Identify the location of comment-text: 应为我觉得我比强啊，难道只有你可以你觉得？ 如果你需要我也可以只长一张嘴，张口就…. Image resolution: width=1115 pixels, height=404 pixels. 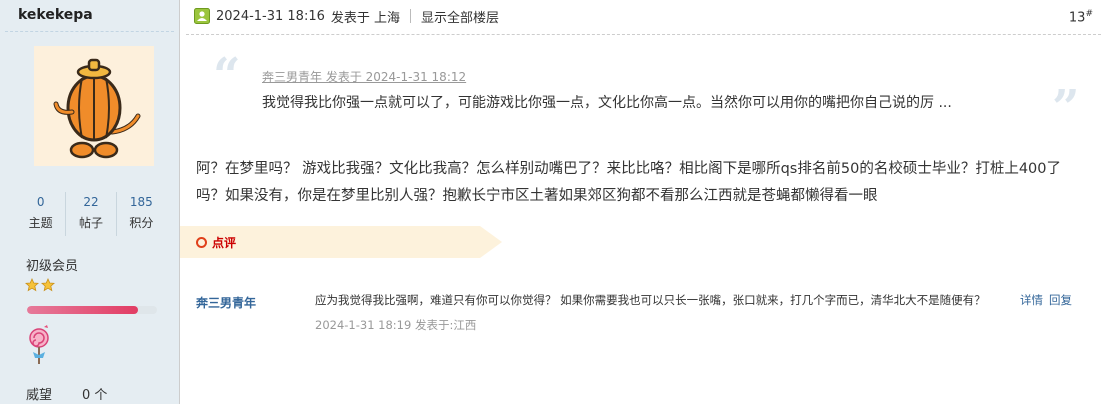
(650, 300).